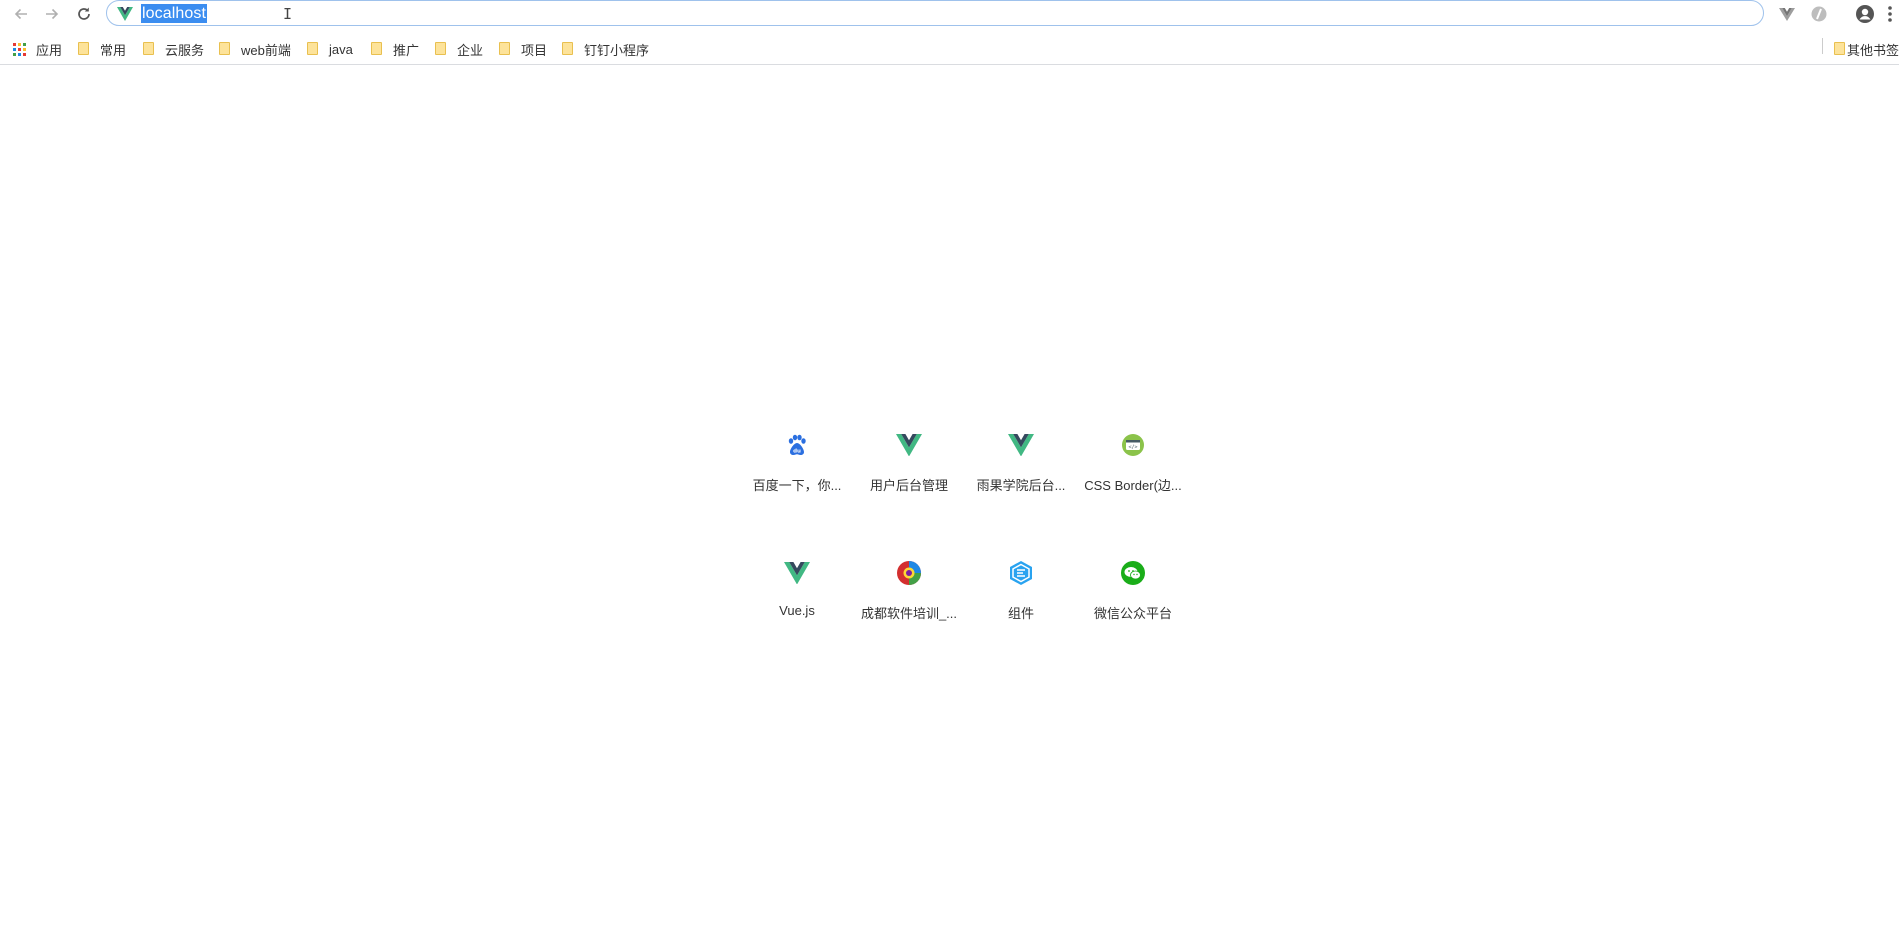 The height and width of the screenshot is (952, 1899). Describe the element at coordinates (406, 50) in the screenshot. I see `bookmark-label: 推广` at that location.